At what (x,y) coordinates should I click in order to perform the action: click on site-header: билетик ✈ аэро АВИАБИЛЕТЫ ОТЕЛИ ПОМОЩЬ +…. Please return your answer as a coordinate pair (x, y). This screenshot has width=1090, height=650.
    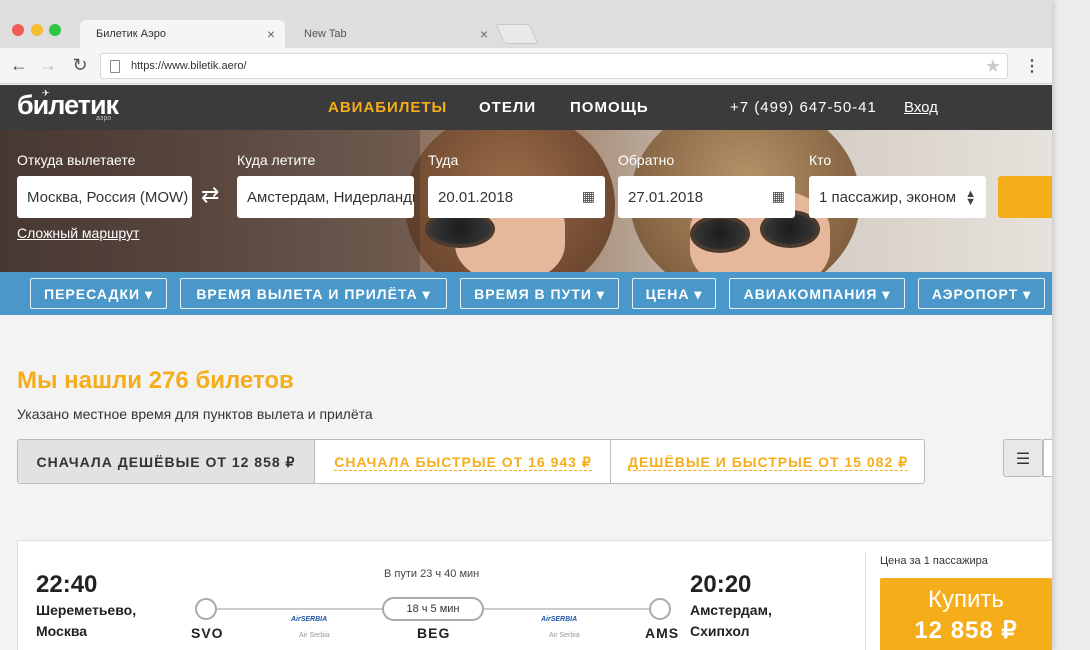
    Looking at the image, I should click on (526, 107).